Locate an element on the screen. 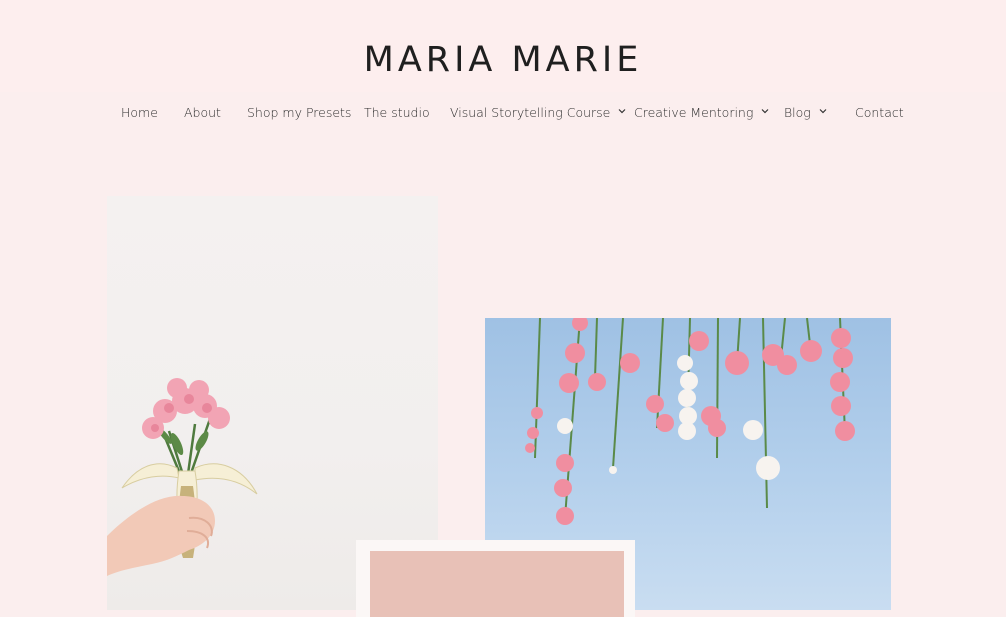 This screenshot has width=1006, height=617. pink-card is located at coordinates (497, 584).